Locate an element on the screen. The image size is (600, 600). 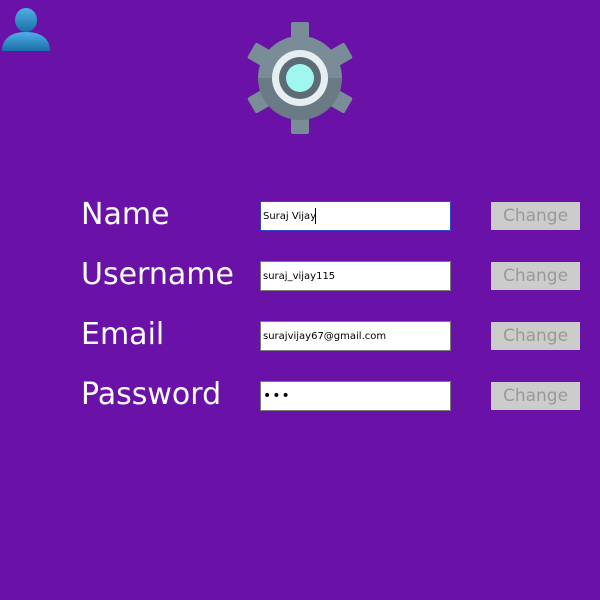
text-caret is located at coordinates (315, 216).